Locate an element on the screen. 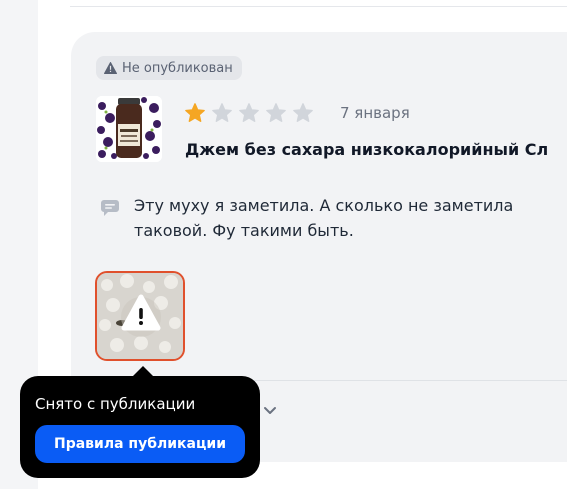 The width and height of the screenshot is (567, 489). review-photo-thumbnail is located at coordinates (140, 316).